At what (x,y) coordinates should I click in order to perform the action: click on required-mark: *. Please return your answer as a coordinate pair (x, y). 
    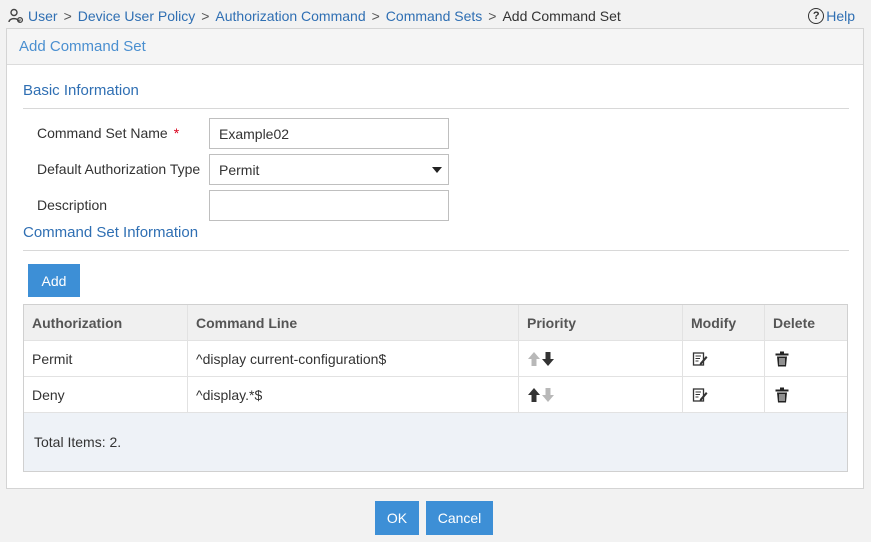
    Looking at the image, I should click on (176, 133).